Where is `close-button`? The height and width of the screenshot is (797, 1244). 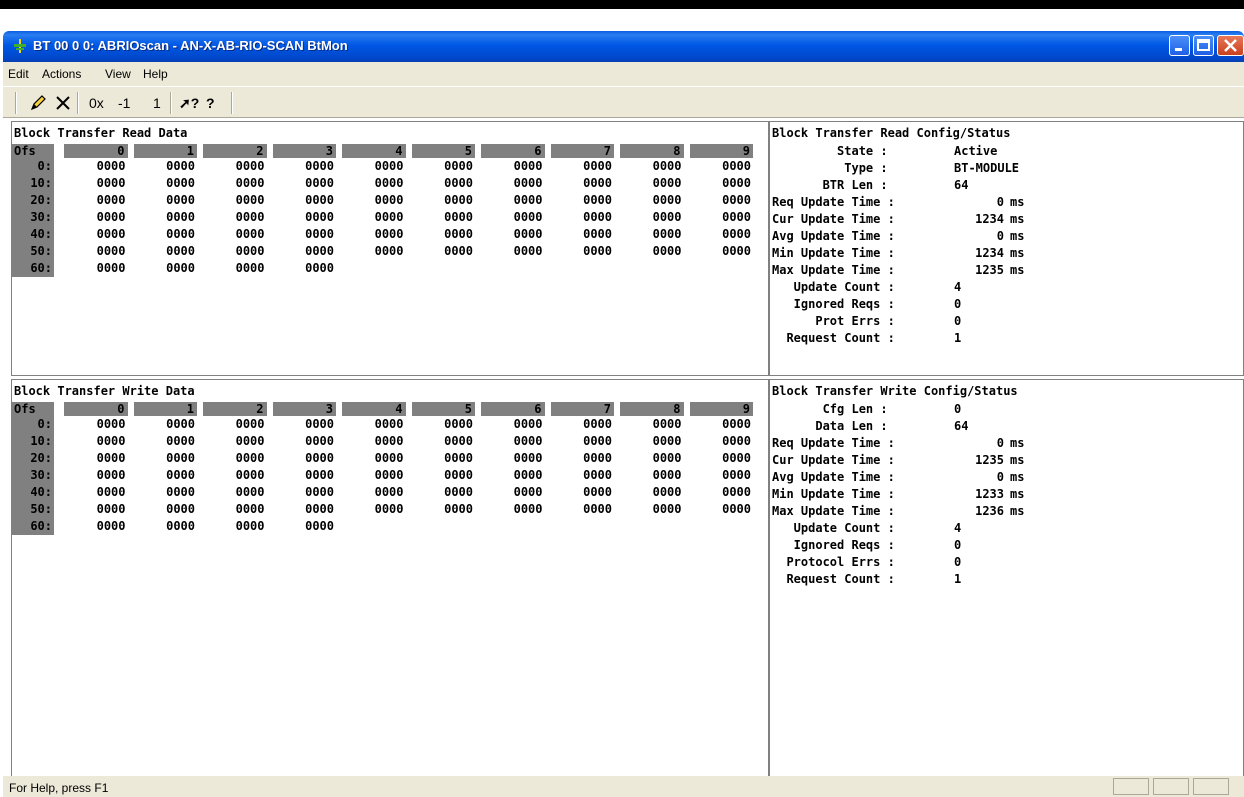
close-button is located at coordinates (1230, 45).